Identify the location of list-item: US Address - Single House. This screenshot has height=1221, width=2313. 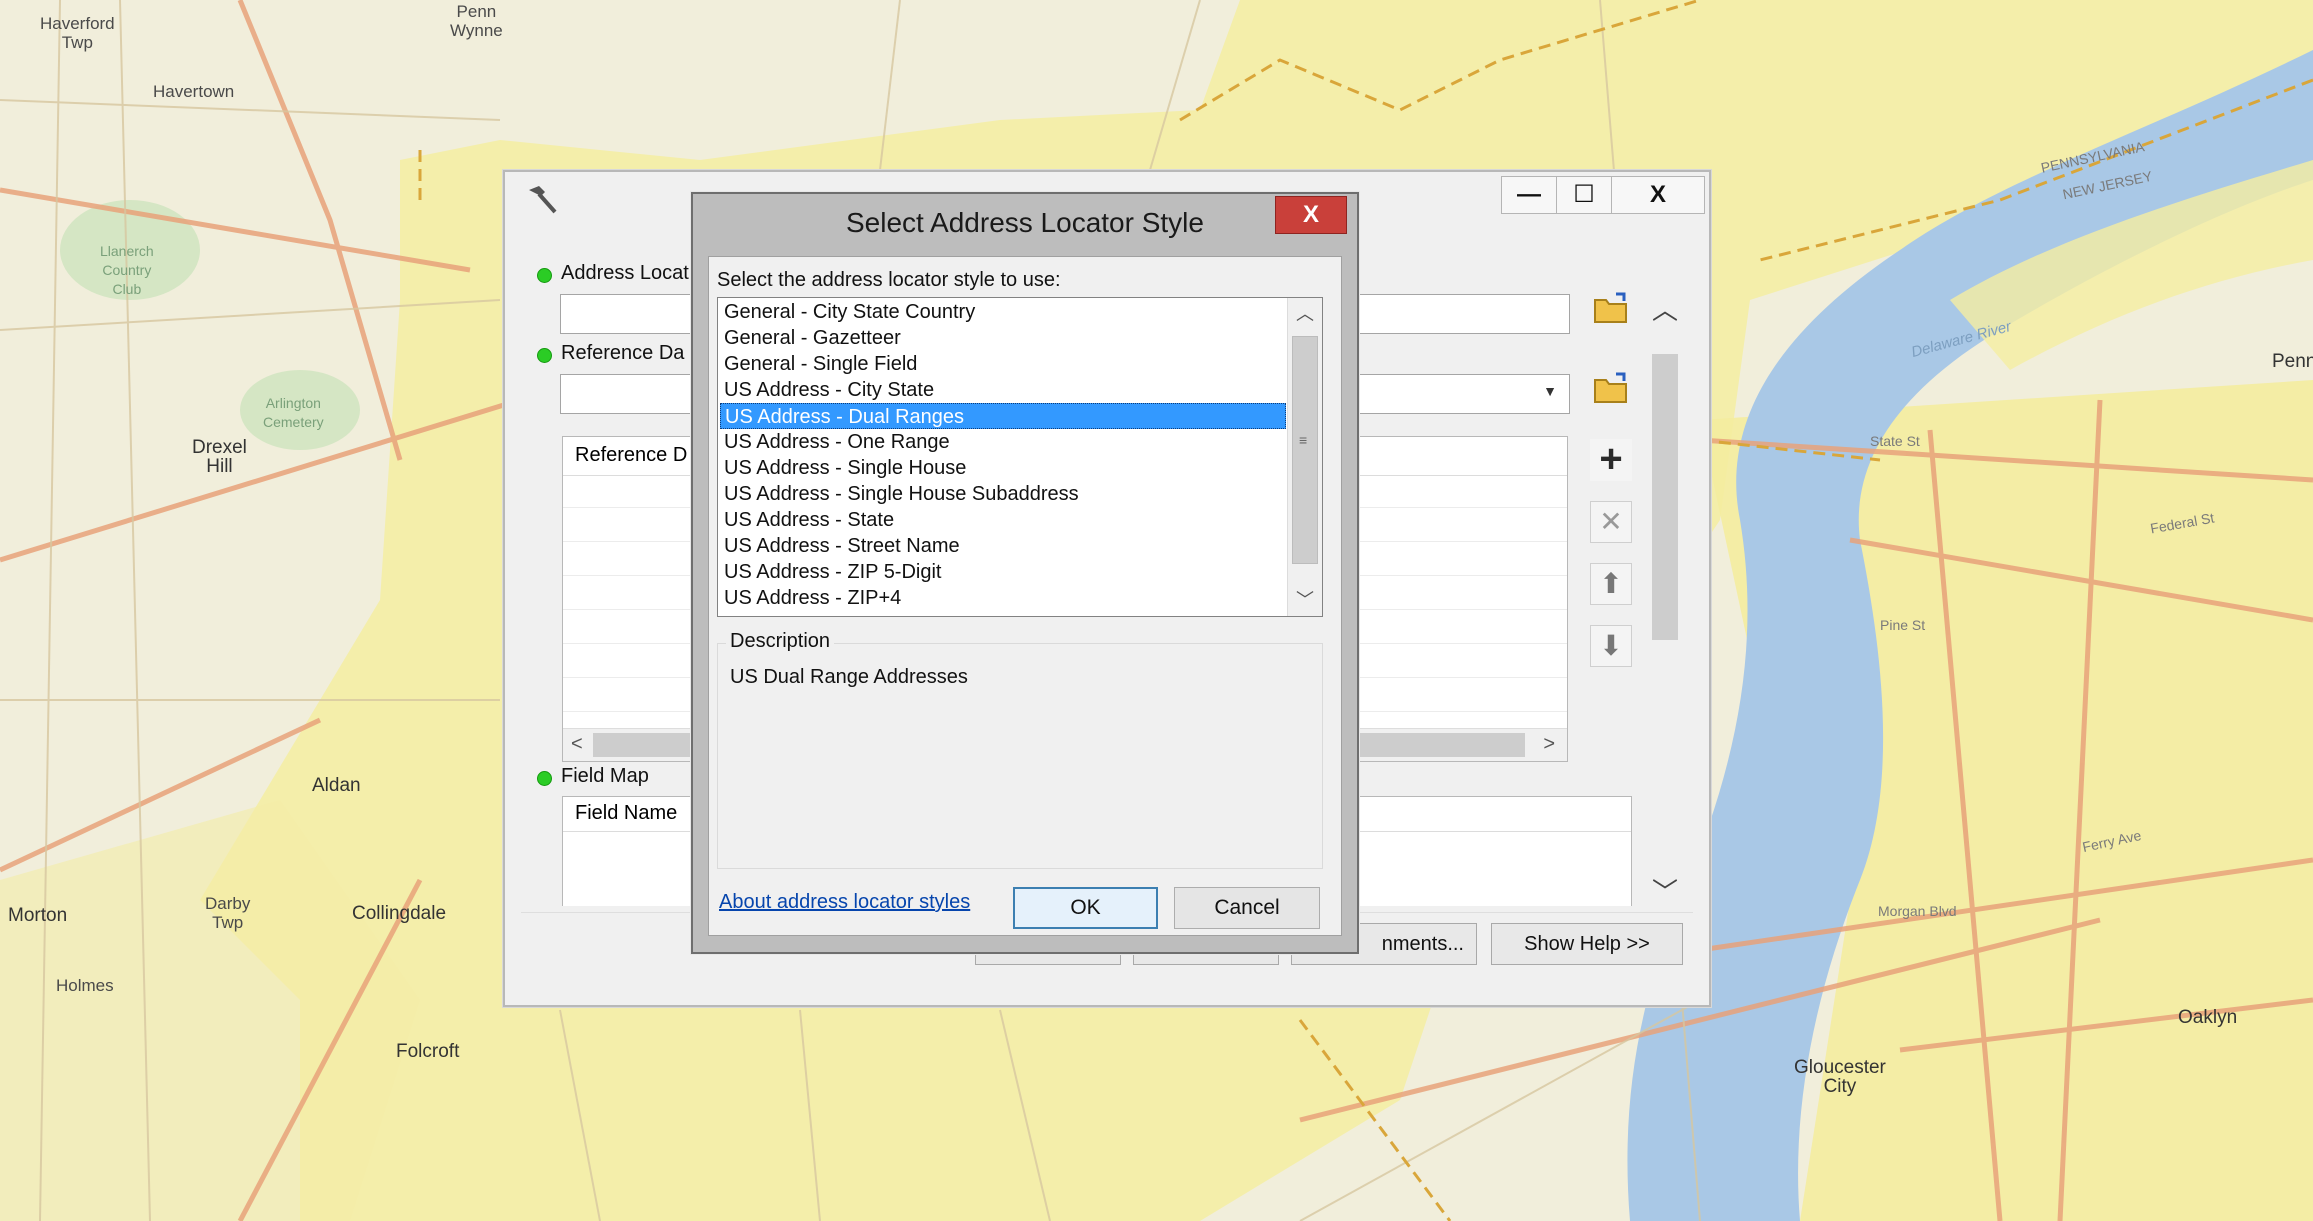
(843, 468).